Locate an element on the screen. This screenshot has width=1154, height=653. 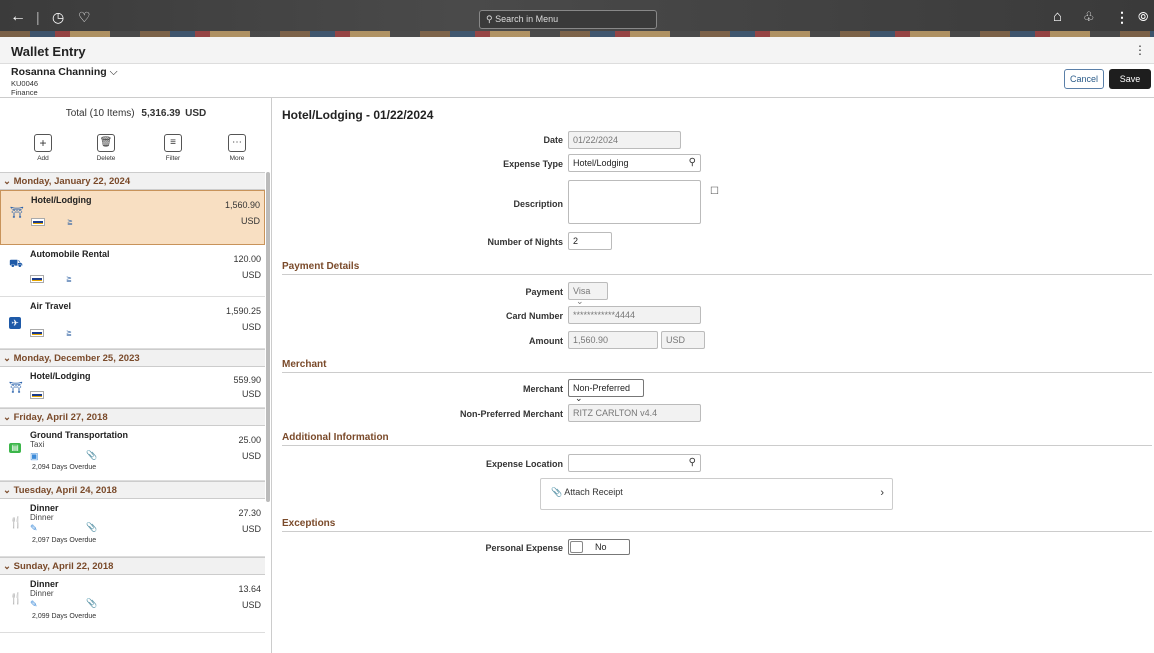
bell-icon: ♧ is located at coordinates (1089, 17).